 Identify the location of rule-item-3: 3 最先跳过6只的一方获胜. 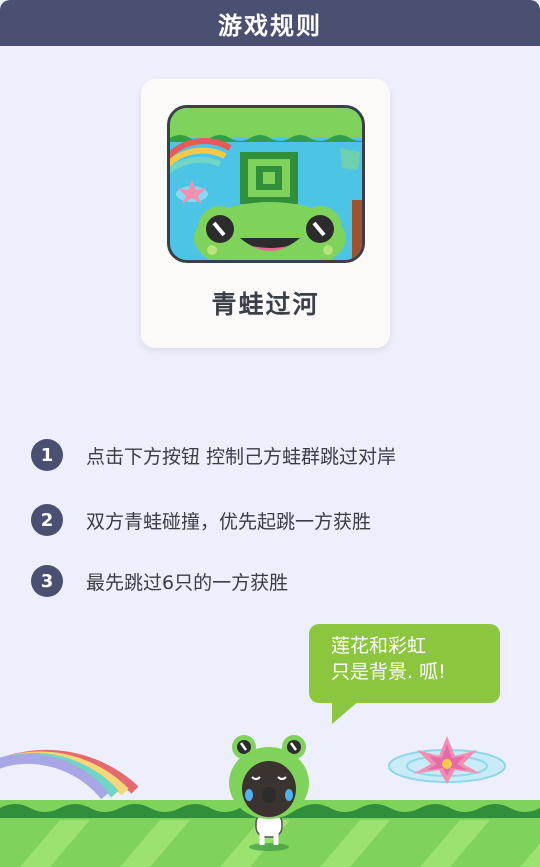
(159, 581).